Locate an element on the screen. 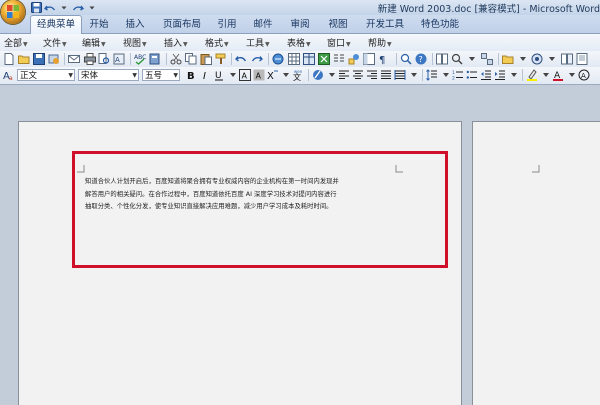 This screenshot has height=405, width=600. menu-edit: 编辑▼ is located at coordinates (94, 42).